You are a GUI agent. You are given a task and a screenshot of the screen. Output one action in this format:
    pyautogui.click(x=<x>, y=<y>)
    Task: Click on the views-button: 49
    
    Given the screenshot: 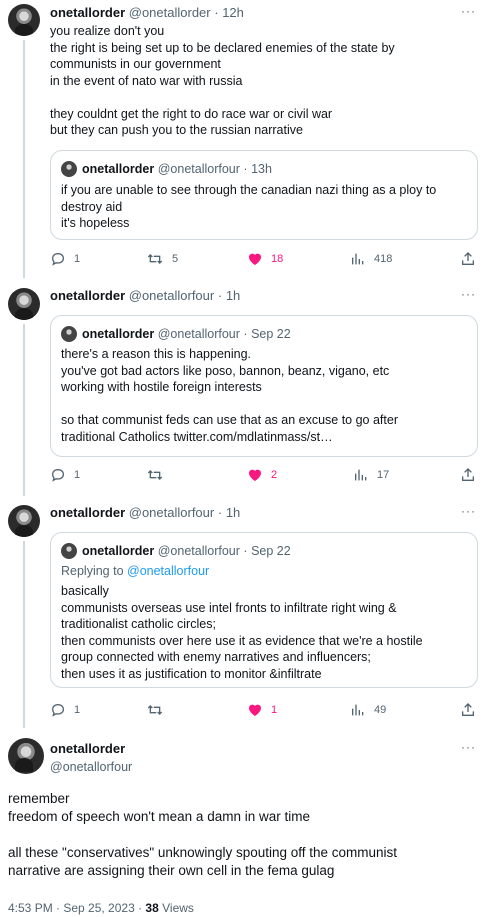 What is the action you would take?
    pyautogui.click(x=368, y=710)
    